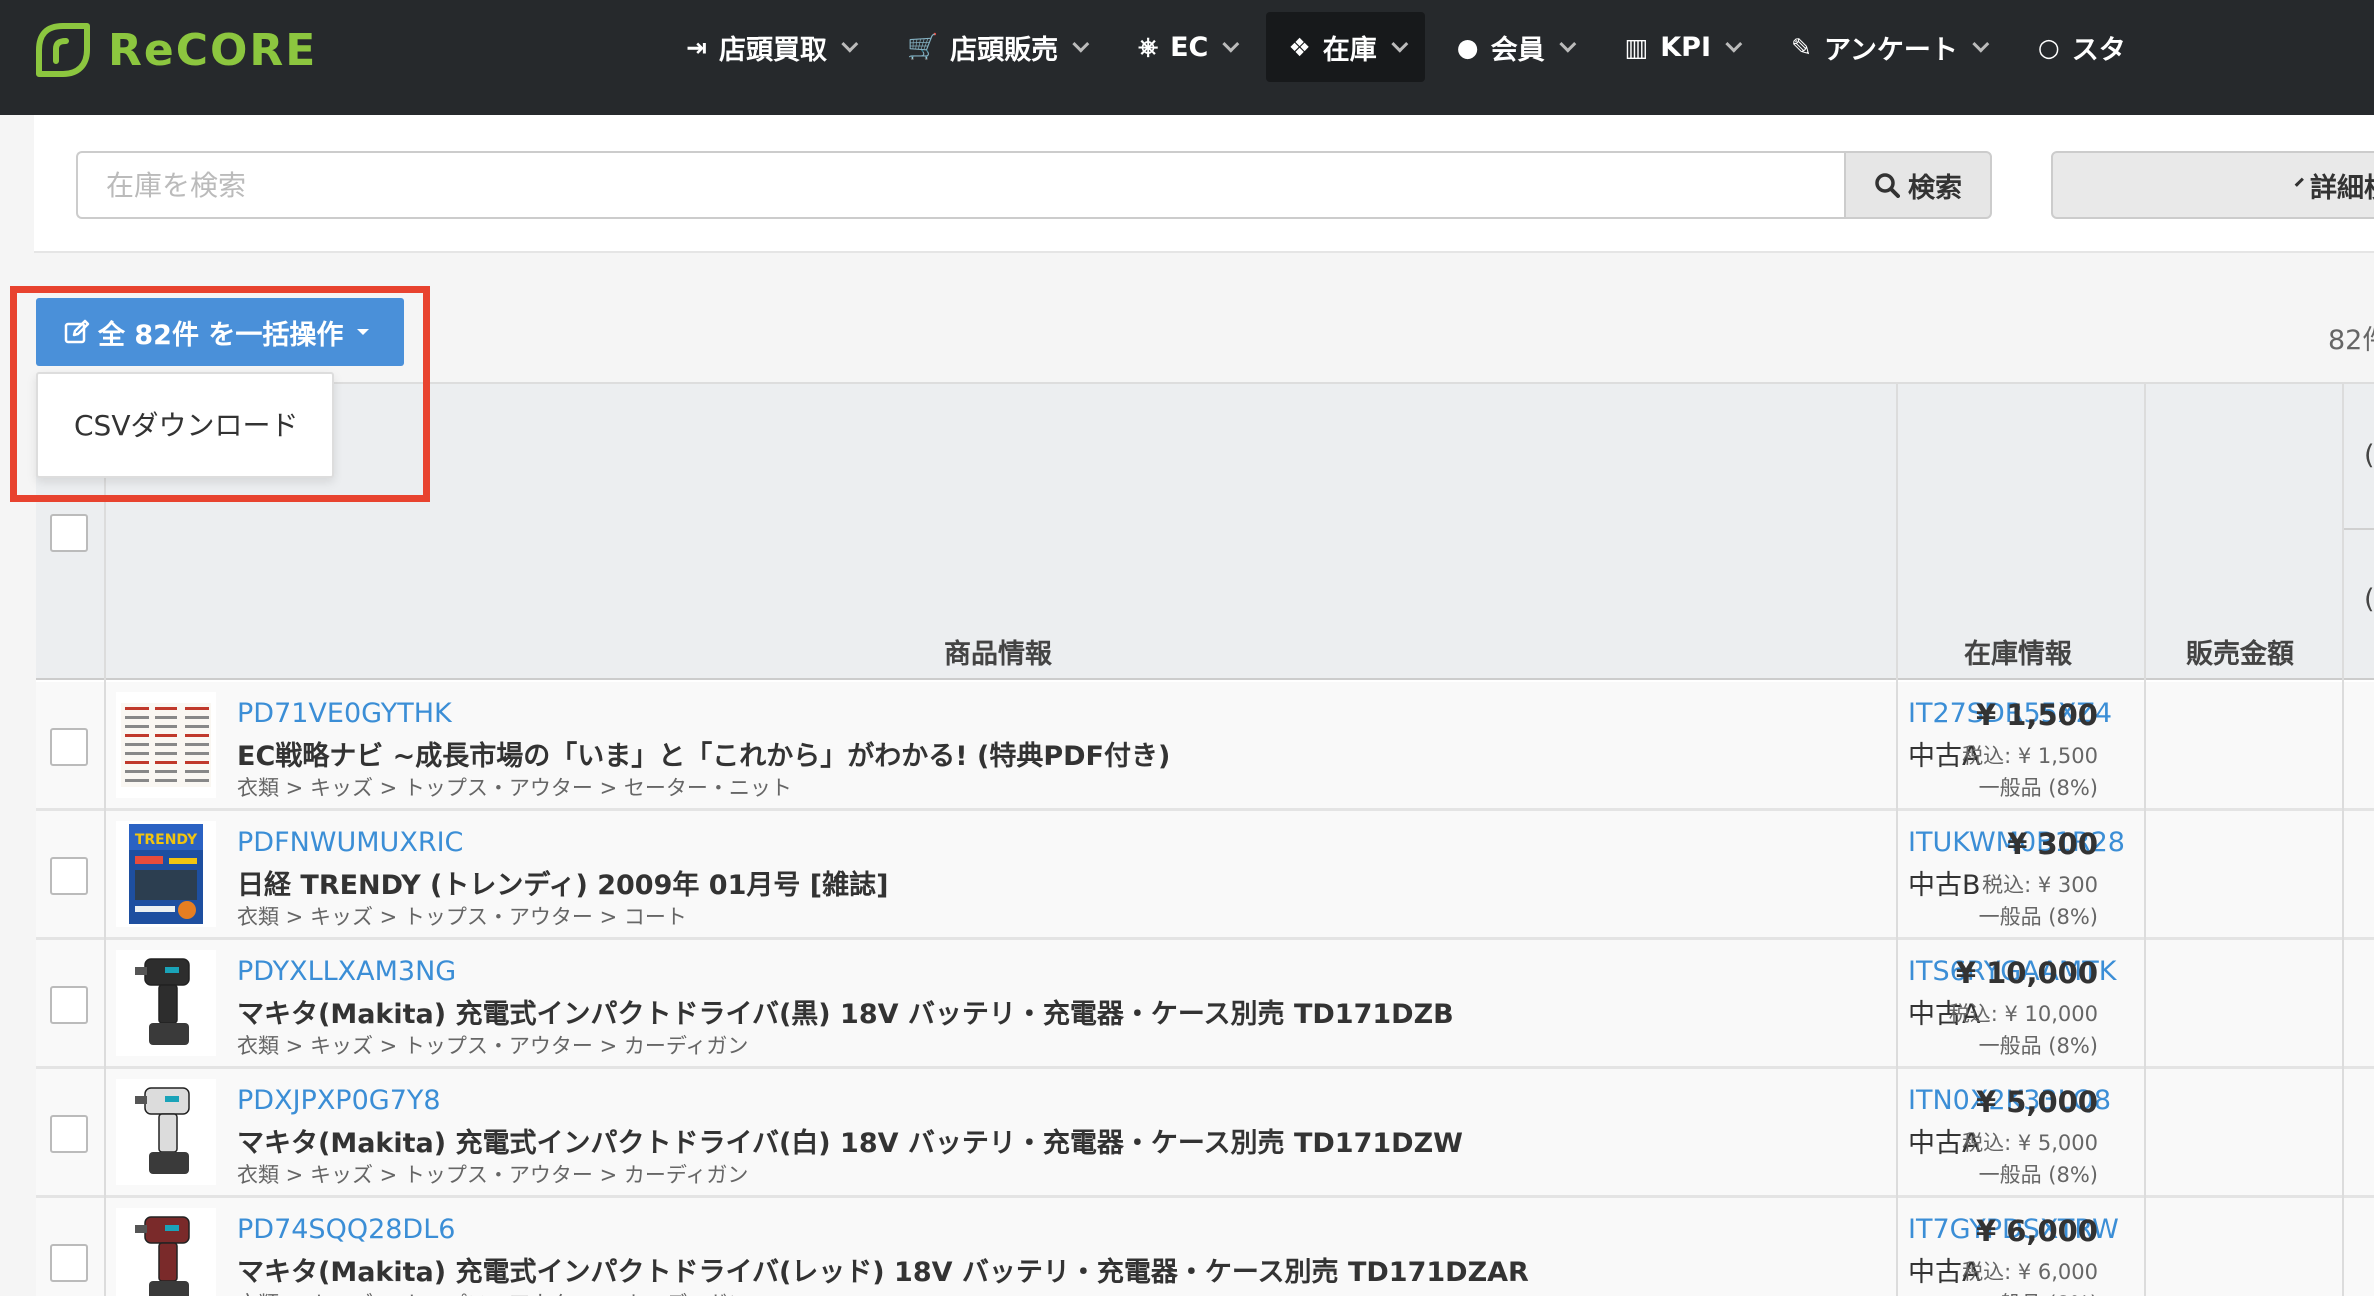 The height and width of the screenshot is (1296, 2374). I want to click on nav-item-7: ○ スタ, so click(2082, 47).